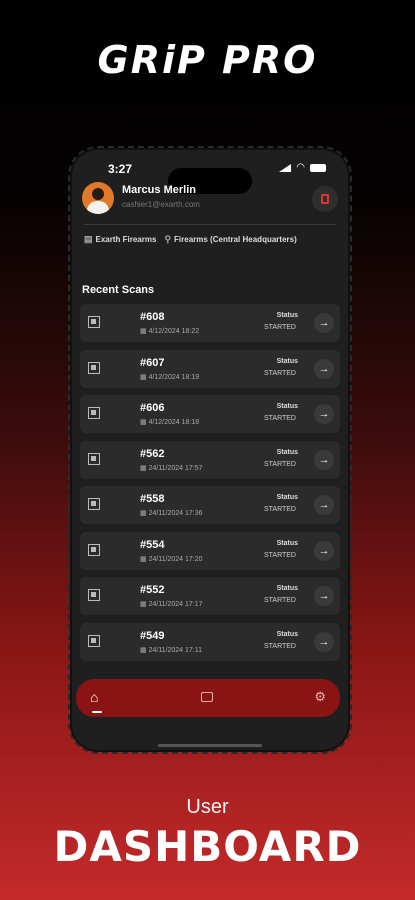 This screenshot has height=900, width=415. Describe the element at coordinates (210, 505) in the screenshot. I see `scan-row: #558 ▦ 24/11/2024 17:36 Status STARTED →` at that location.